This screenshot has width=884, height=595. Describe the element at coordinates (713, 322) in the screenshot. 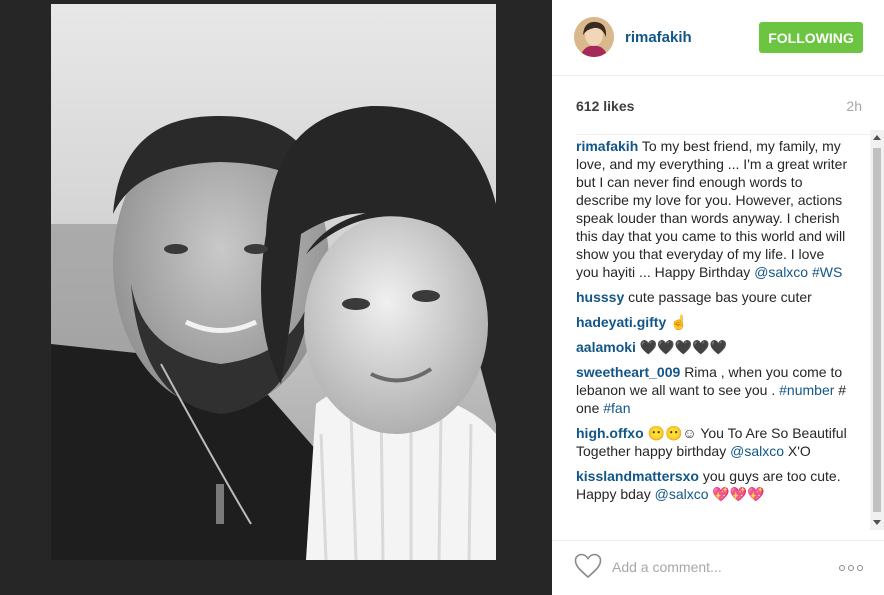

I see `list-item: hadeyati.gifty ☝` at that location.